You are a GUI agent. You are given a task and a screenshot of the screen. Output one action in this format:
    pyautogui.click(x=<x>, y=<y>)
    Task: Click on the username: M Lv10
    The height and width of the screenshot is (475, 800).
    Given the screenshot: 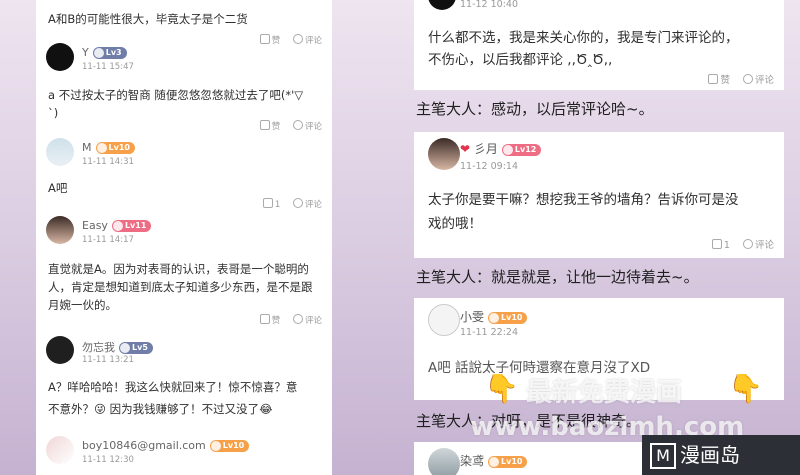 What is the action you would take?
    pyautogui.click(x=108, y=147)
    